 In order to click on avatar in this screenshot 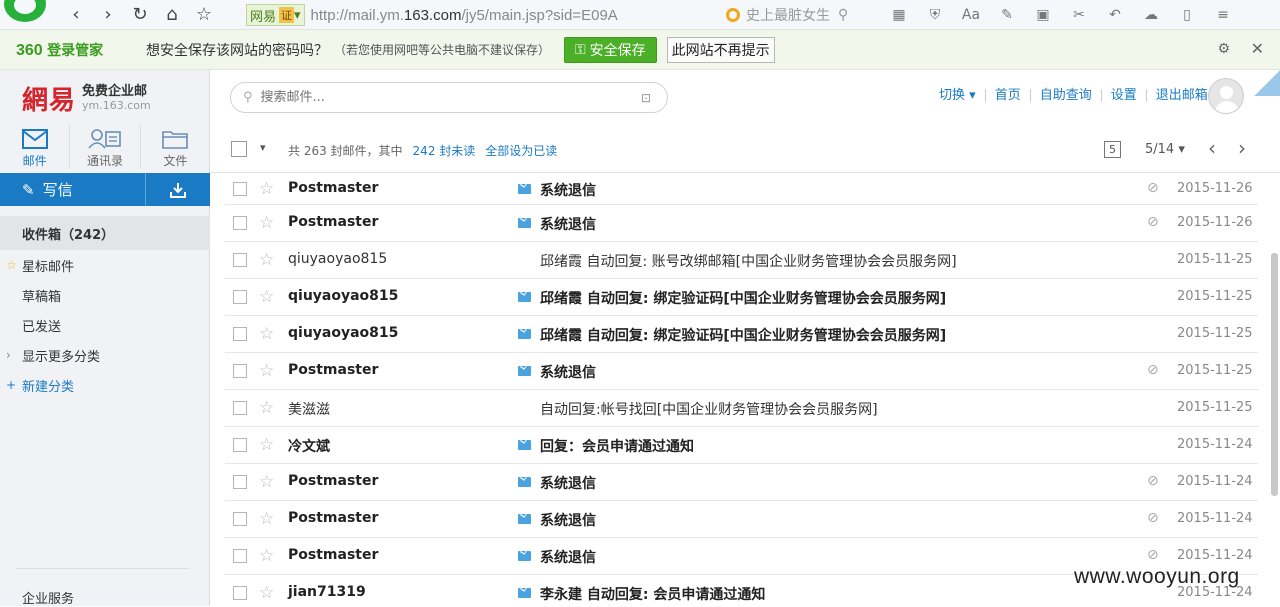, I will do `click(1226, 96)`.